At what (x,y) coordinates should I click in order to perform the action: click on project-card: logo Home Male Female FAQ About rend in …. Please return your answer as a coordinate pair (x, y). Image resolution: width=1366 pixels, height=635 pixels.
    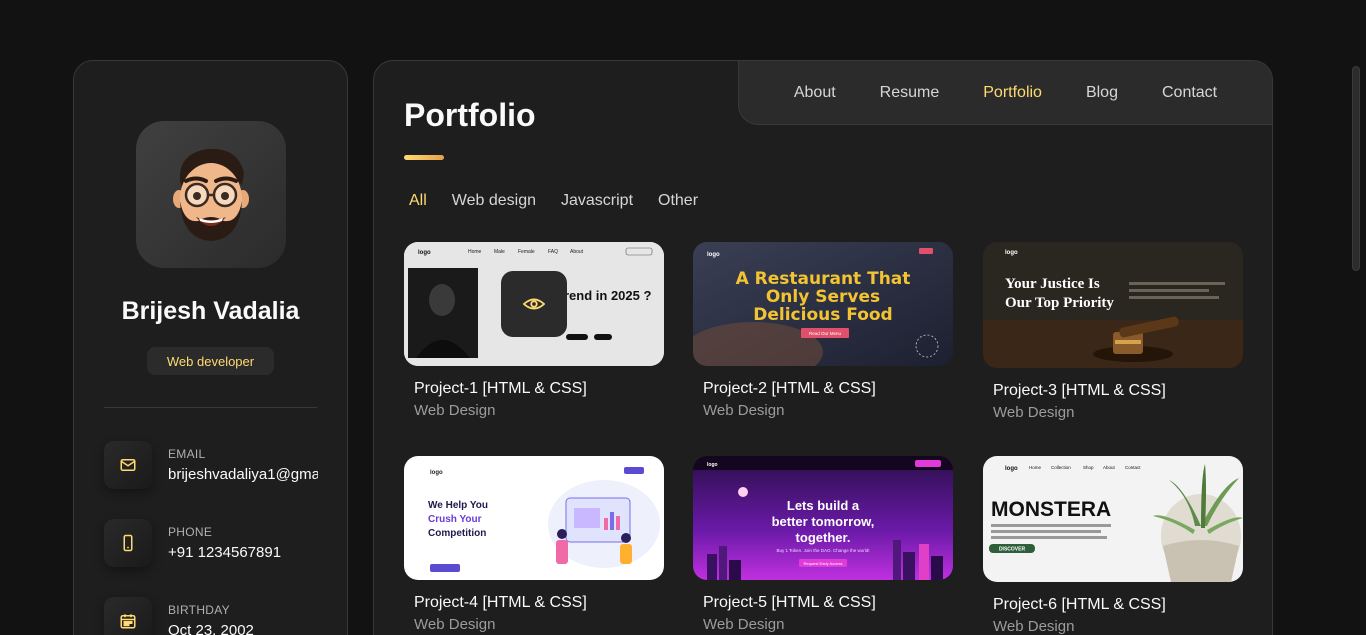
    Looking at the image, I should click on (534, 330).